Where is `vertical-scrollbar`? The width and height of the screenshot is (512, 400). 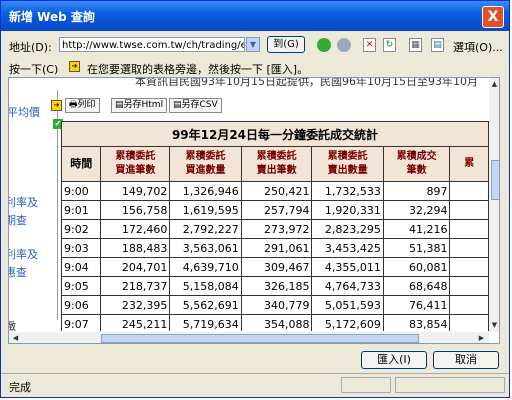 vertical-scrollbar is located at coordinates (494, 205).